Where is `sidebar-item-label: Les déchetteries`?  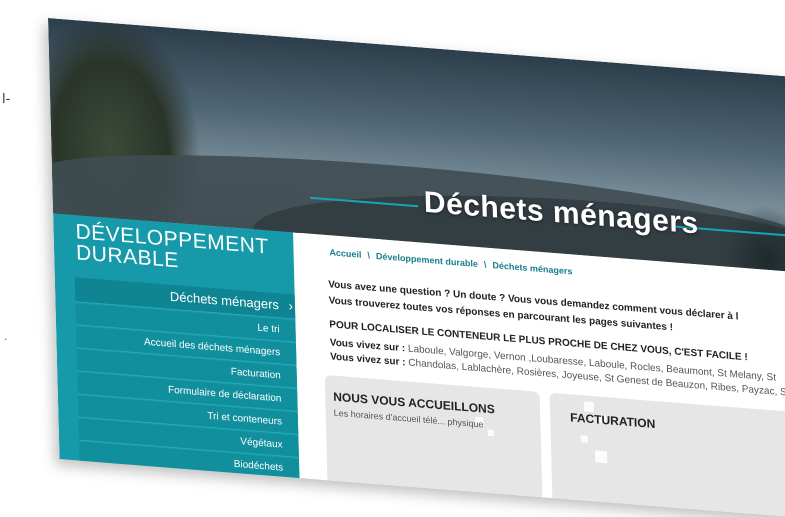
sidebar-item-label: Les déchetteries is located at coordinates (247, 488).